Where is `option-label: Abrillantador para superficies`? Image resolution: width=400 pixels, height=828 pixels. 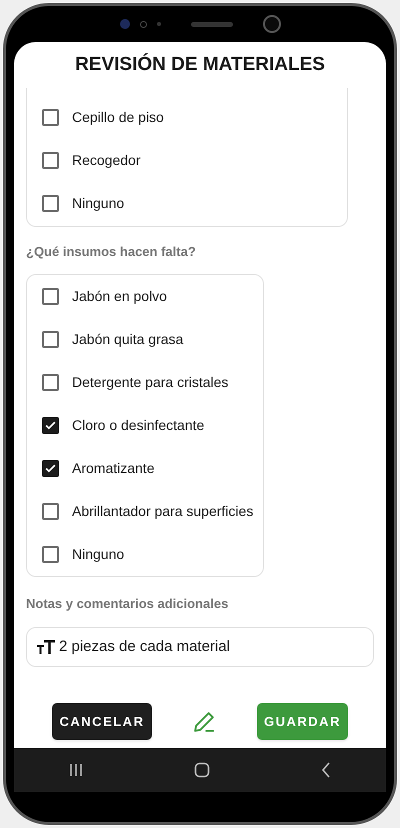
option-label: Abrillantador para superficies is located at coordinates (163, 511).